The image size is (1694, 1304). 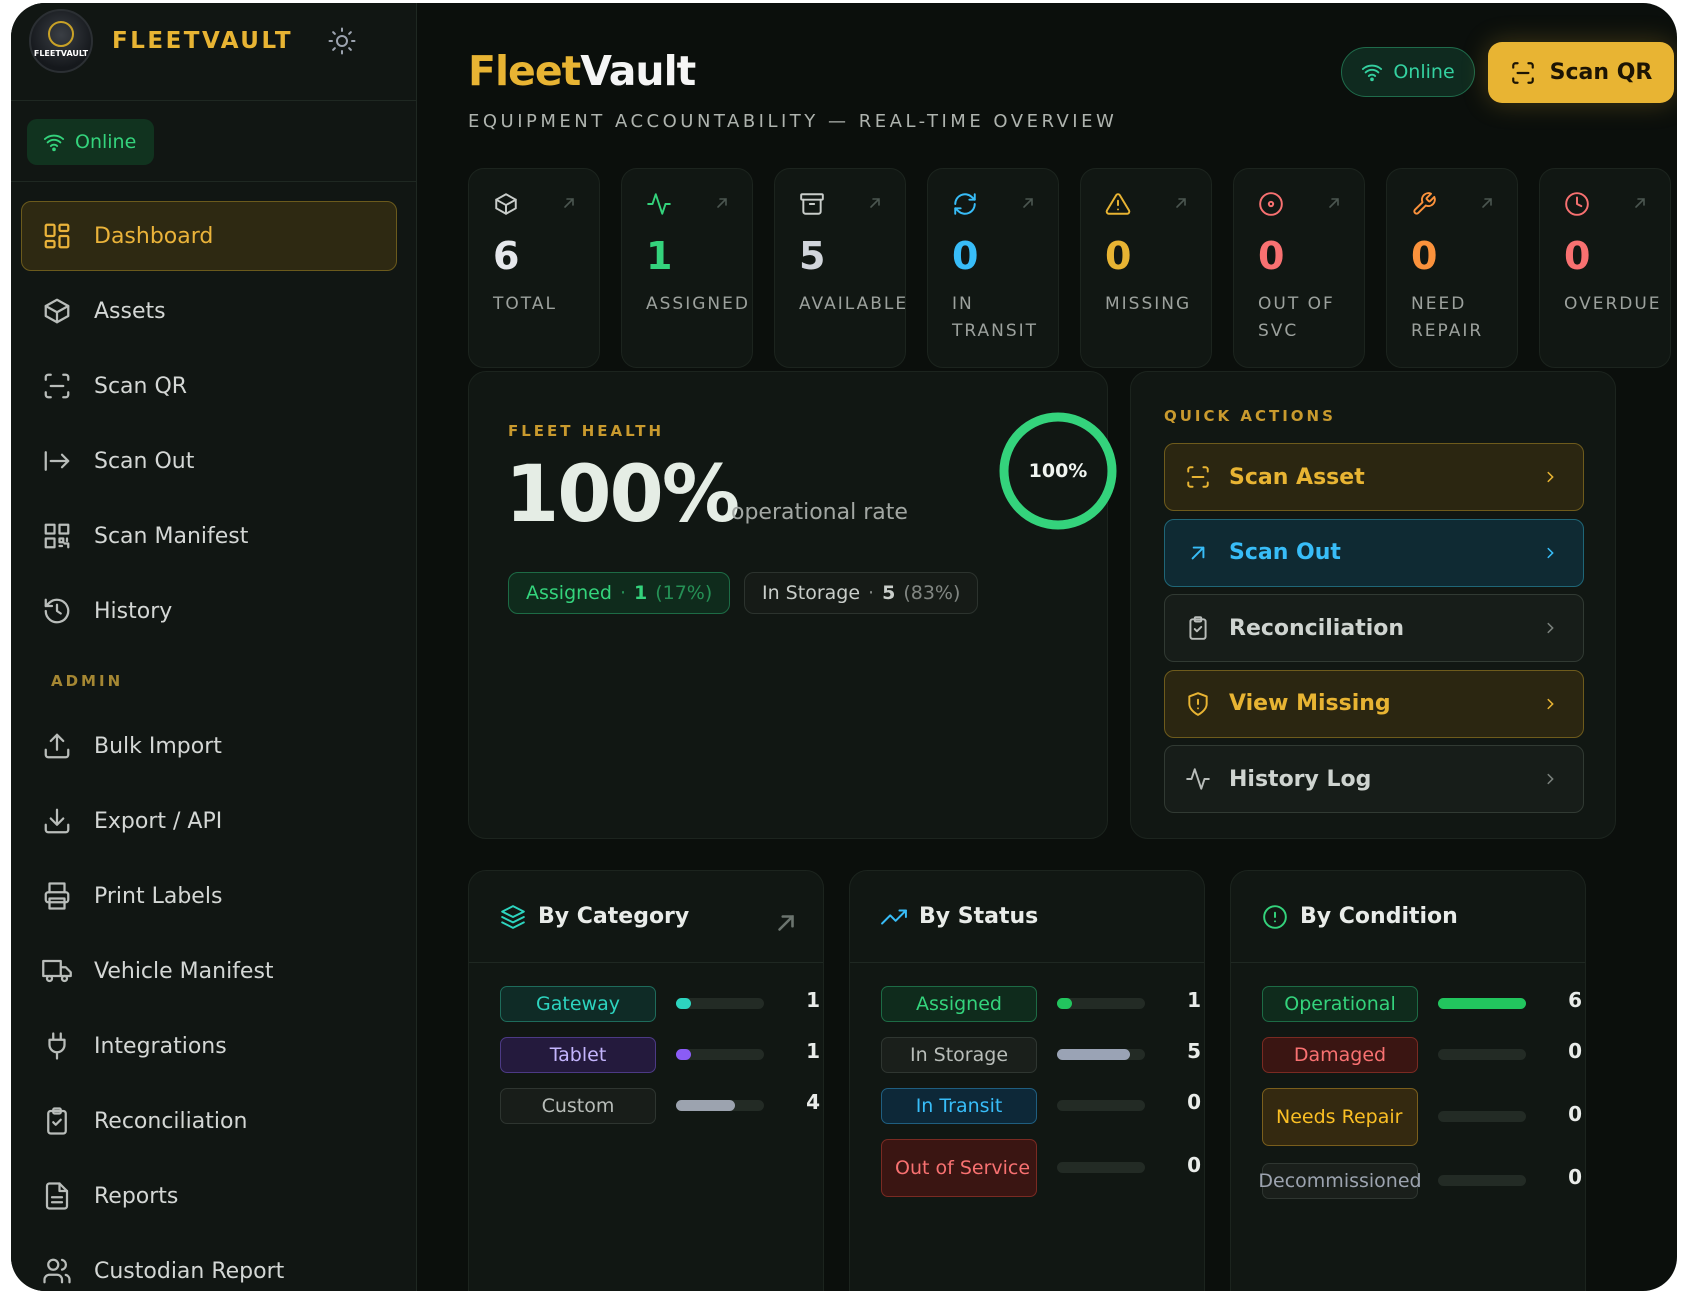 What do you see at coordinates (1605, 268) in the screenshot?
I see `stat-card-overdue: 0 OVERDUE` at bounding box center [1605, 268].